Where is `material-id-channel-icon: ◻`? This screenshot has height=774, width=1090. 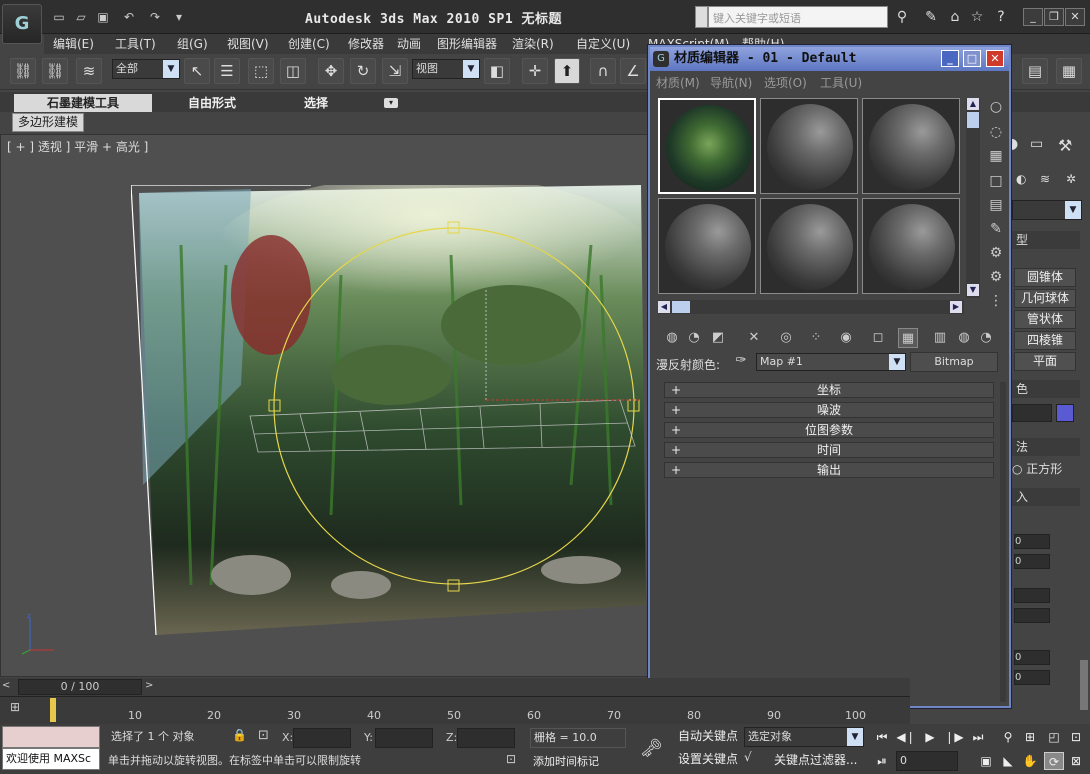 material-id-channel-icon: ◻ is located at coordinates (878, 338).